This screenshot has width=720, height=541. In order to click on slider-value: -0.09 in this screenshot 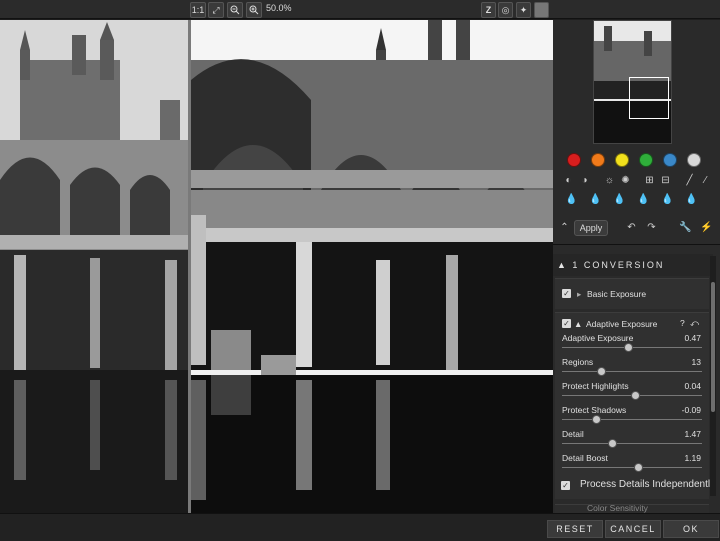, I will do `click(691, 410)`.